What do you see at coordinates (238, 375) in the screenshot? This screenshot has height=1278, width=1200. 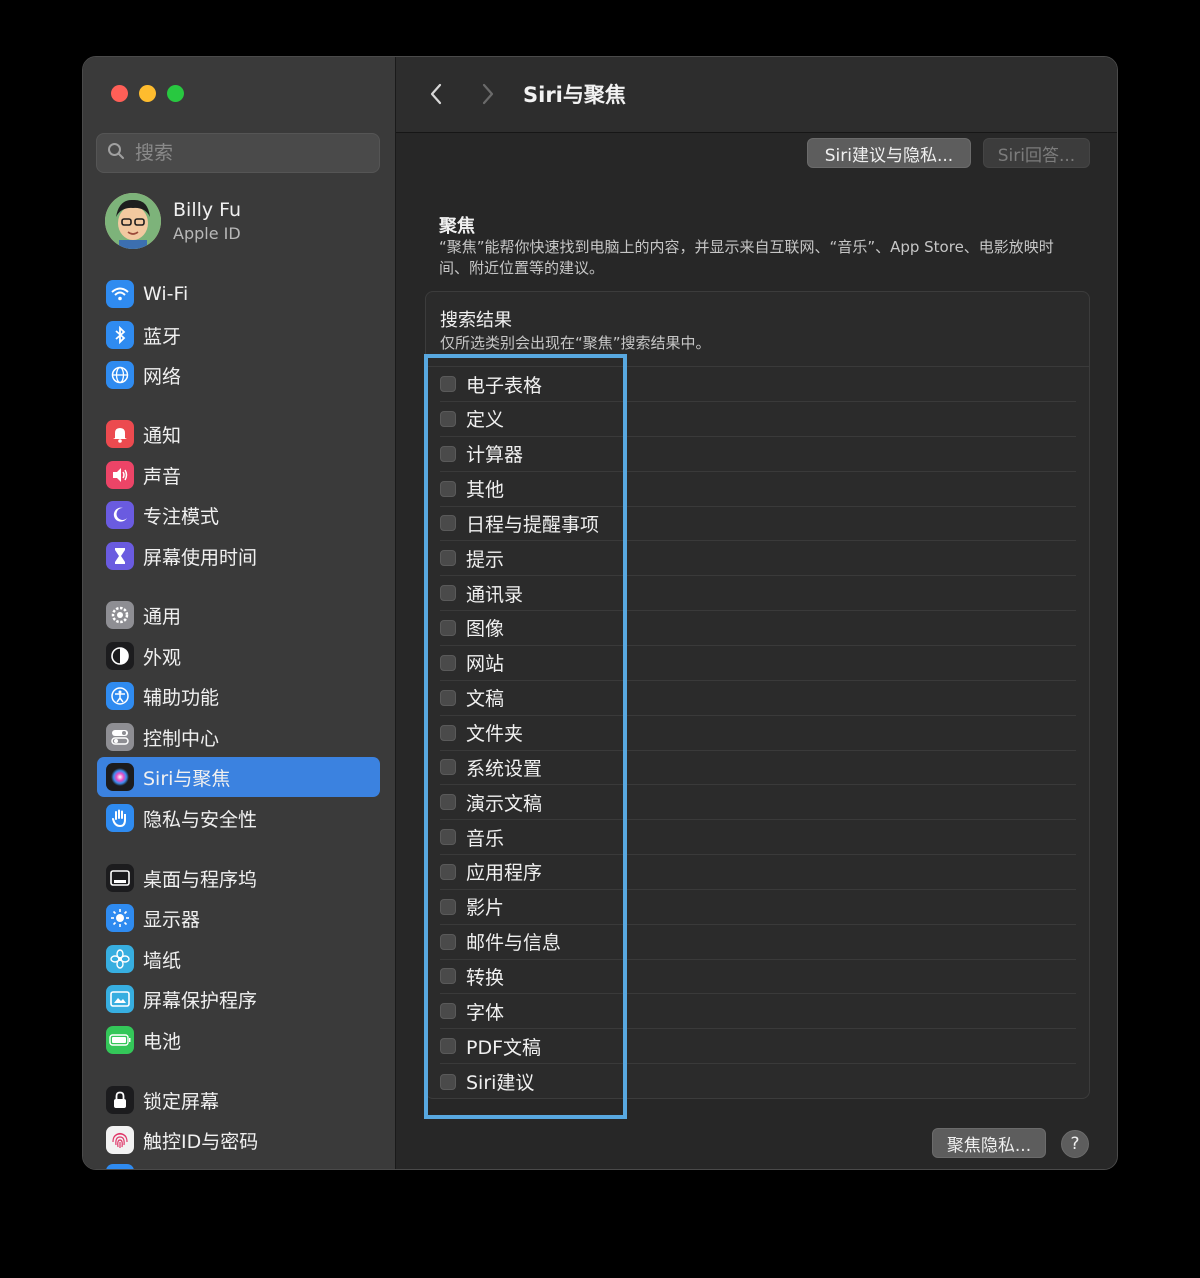 I see `sidebar-item-globe: 网络` at bounding box center [238, 375].